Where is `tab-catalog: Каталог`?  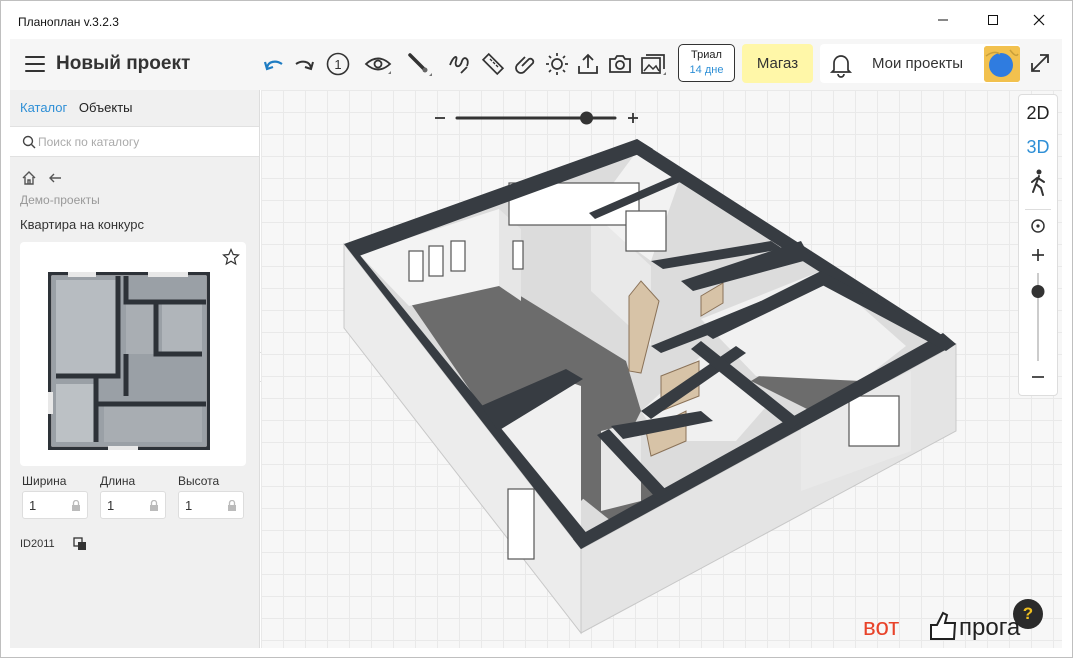
tab-catalog: Каталог is located at coordinates (43, 107).